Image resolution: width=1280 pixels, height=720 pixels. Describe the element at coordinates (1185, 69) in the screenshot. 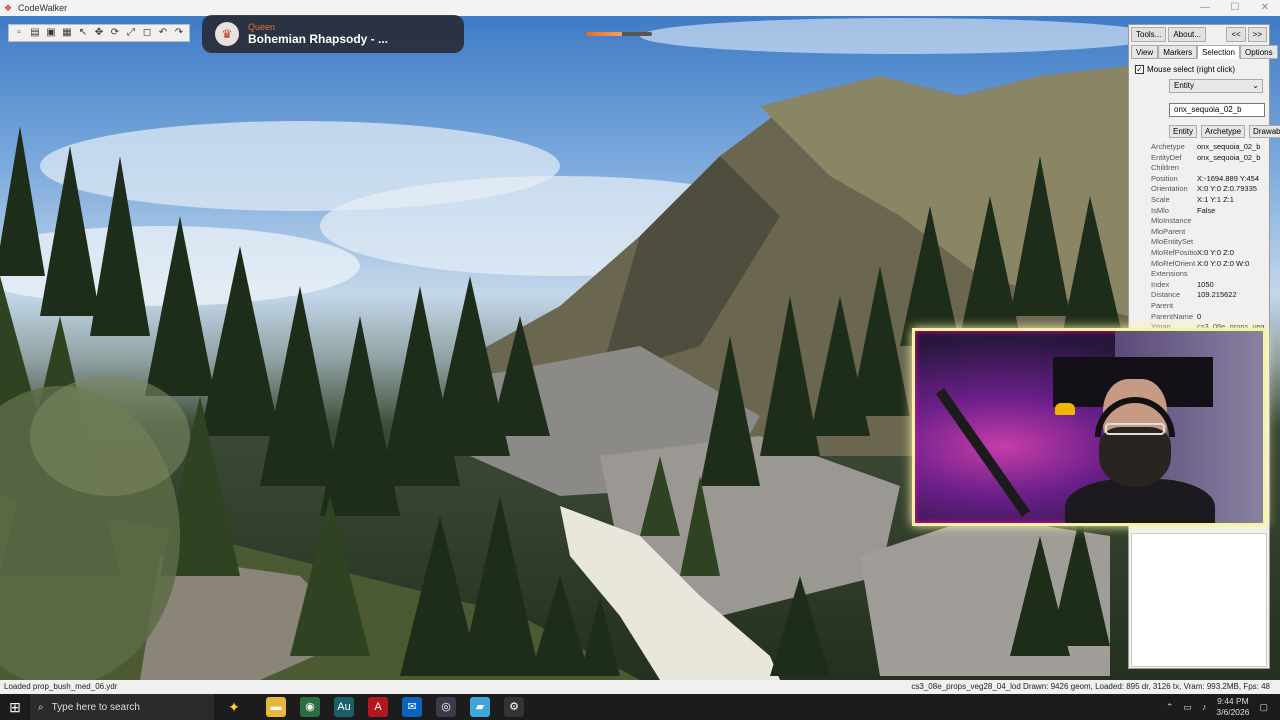

I see `mouse-select-checkbox: ✓ Mouse select (right click)` at that location.